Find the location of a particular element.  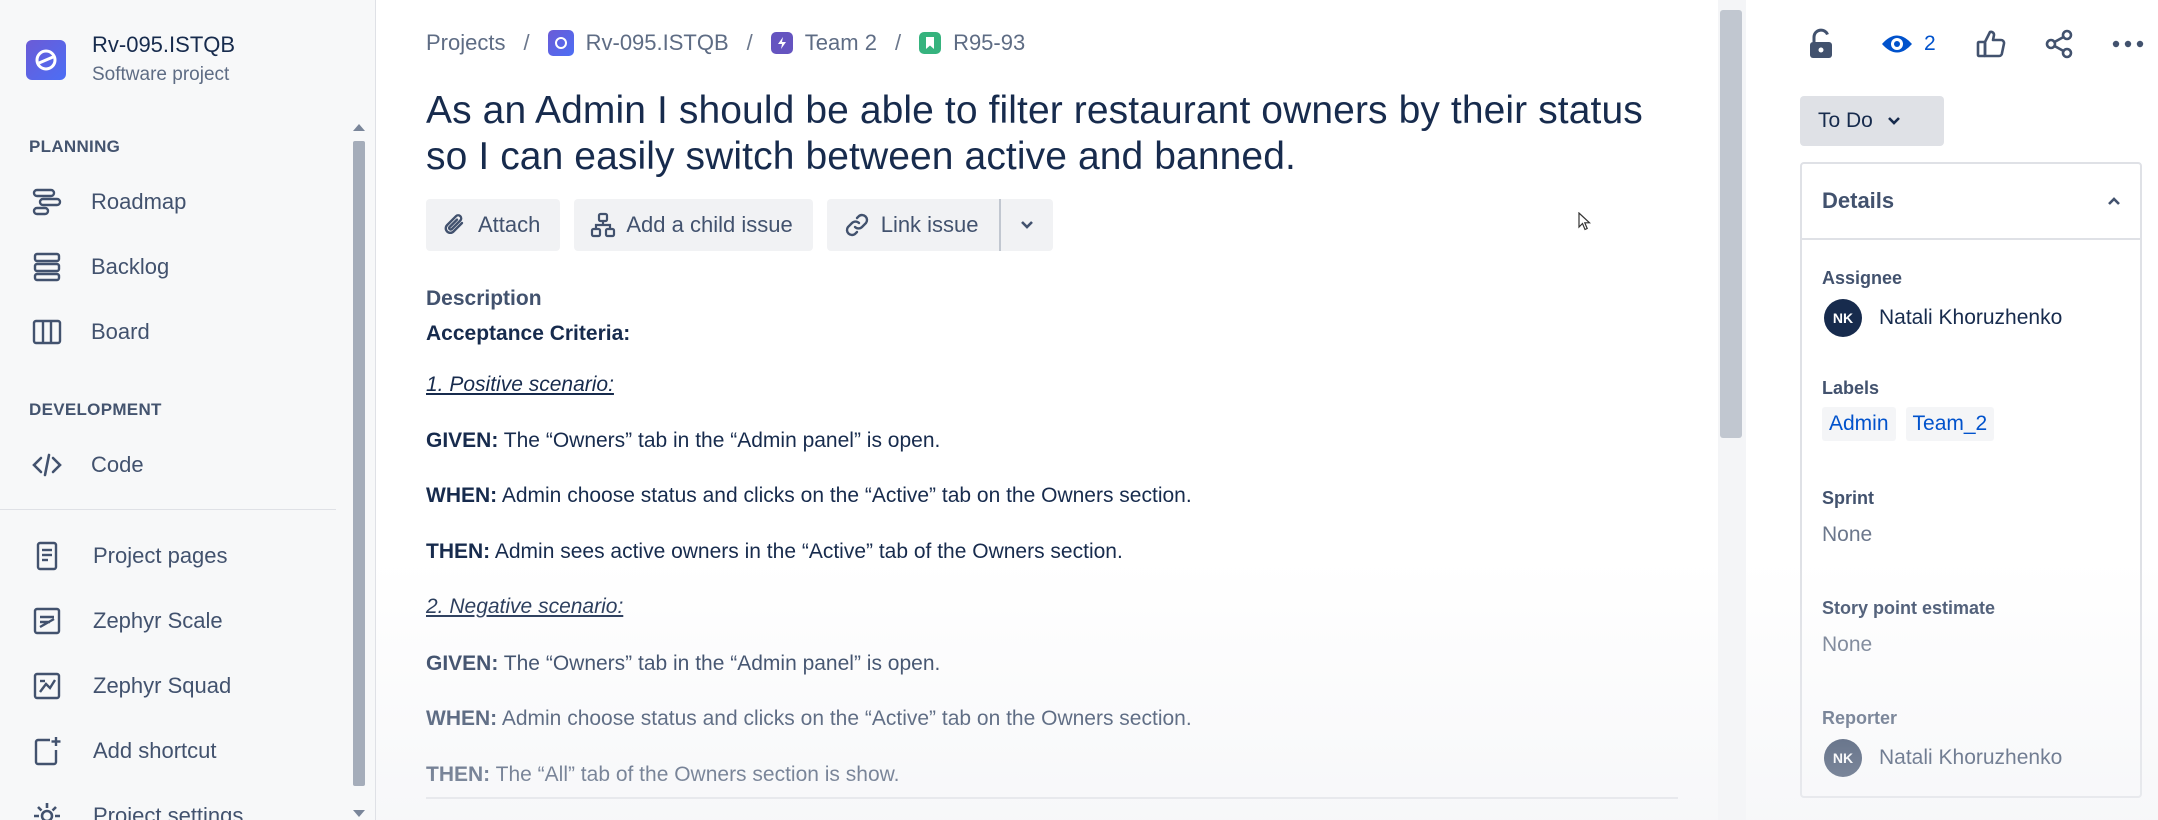

scenario-1-title: 1. Positive scenario: is located at coordinates (520, 384).